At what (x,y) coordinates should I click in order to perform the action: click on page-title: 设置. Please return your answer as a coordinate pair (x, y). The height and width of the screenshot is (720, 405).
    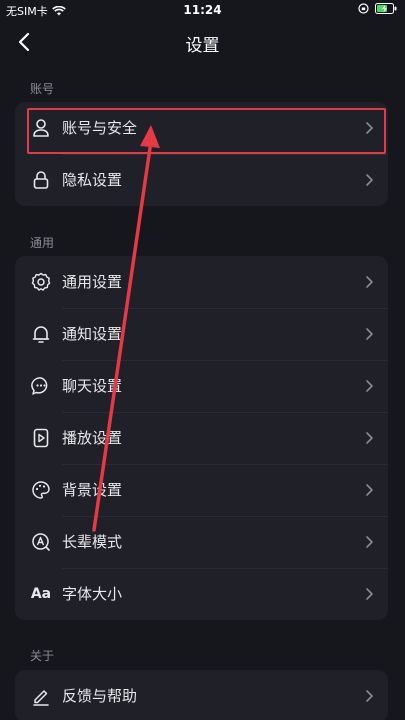
    Looking at the image, I should click on (202, 46).